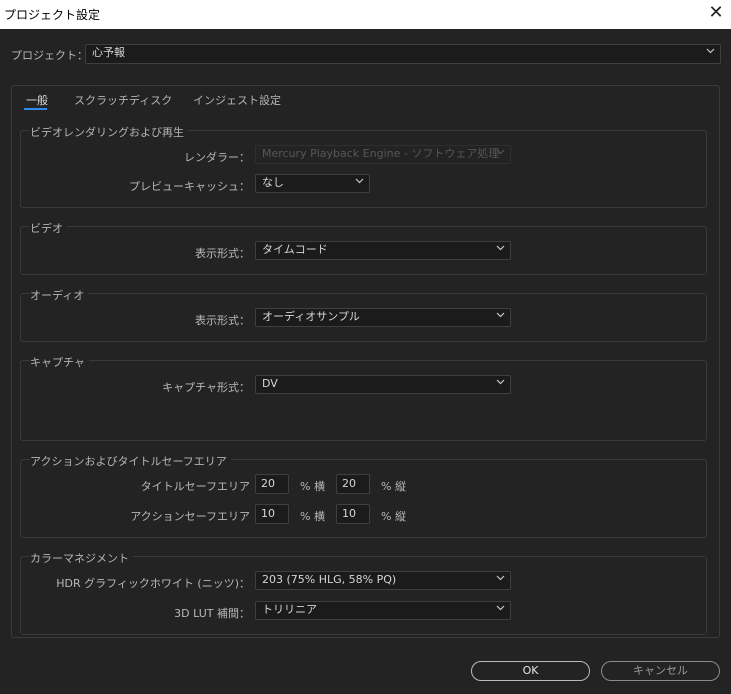 Image resolution: width=731 pixels, height=694 pixels. I want to click on action-safe-label: アクションセーフエリア, so click(190, 516).